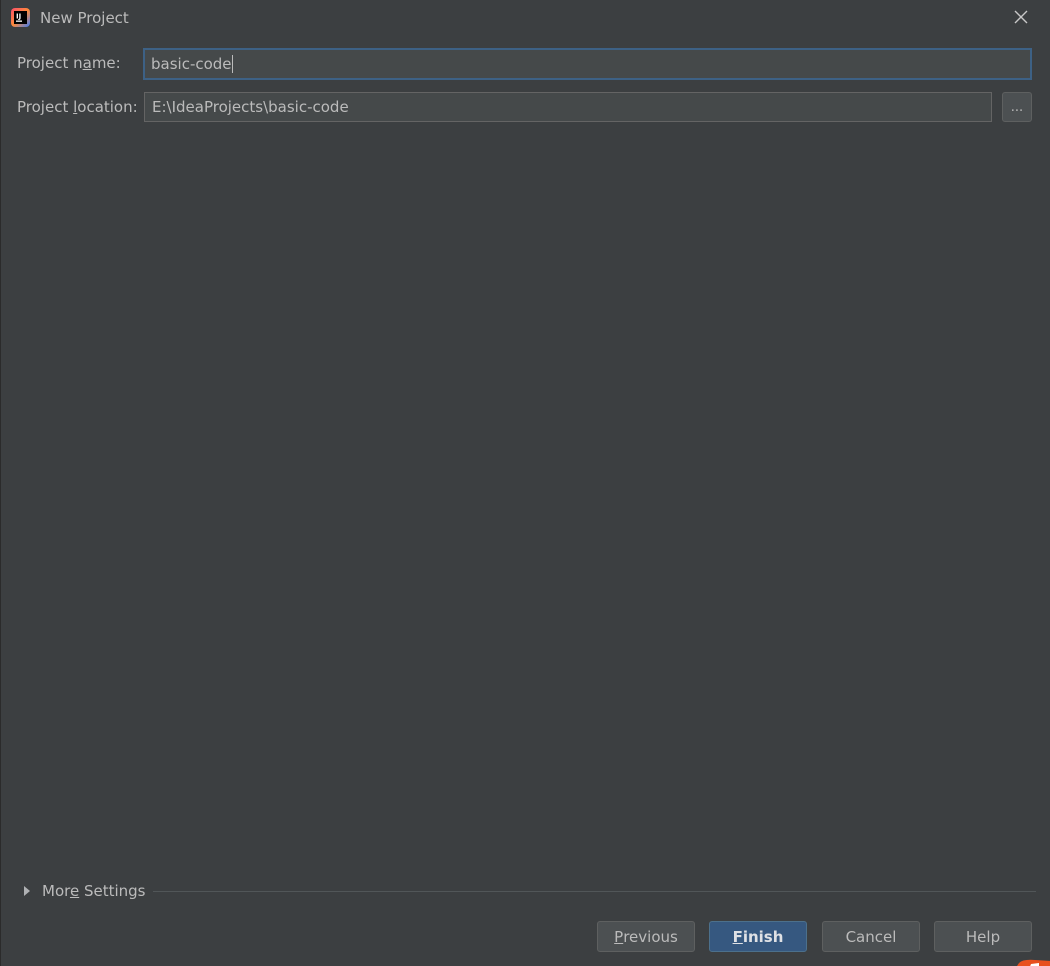 The height and width of the screenshot is (966, 1050). I want to click on intellij-icon: IJ, so click(20, 17).